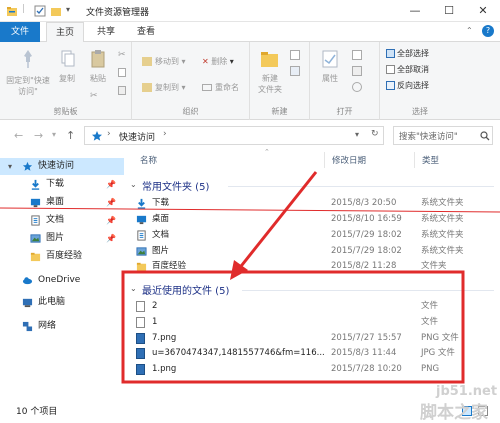  Describe the element at coordinates (37, 412) in the screenshot. I see `item-count: 10 个项目` at that location.